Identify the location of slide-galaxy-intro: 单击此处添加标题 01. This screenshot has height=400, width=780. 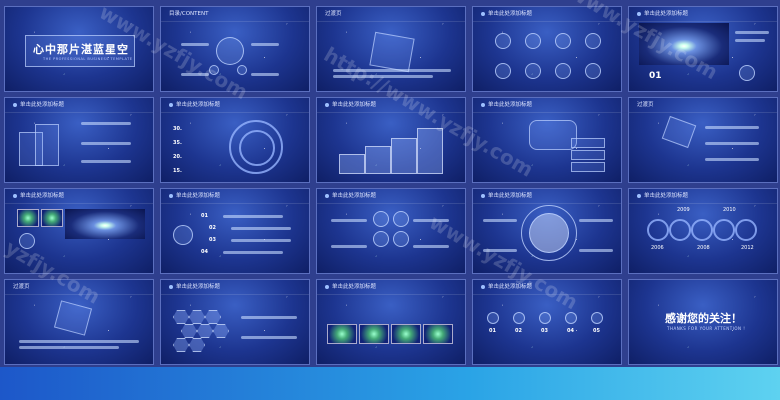
(703, 49).